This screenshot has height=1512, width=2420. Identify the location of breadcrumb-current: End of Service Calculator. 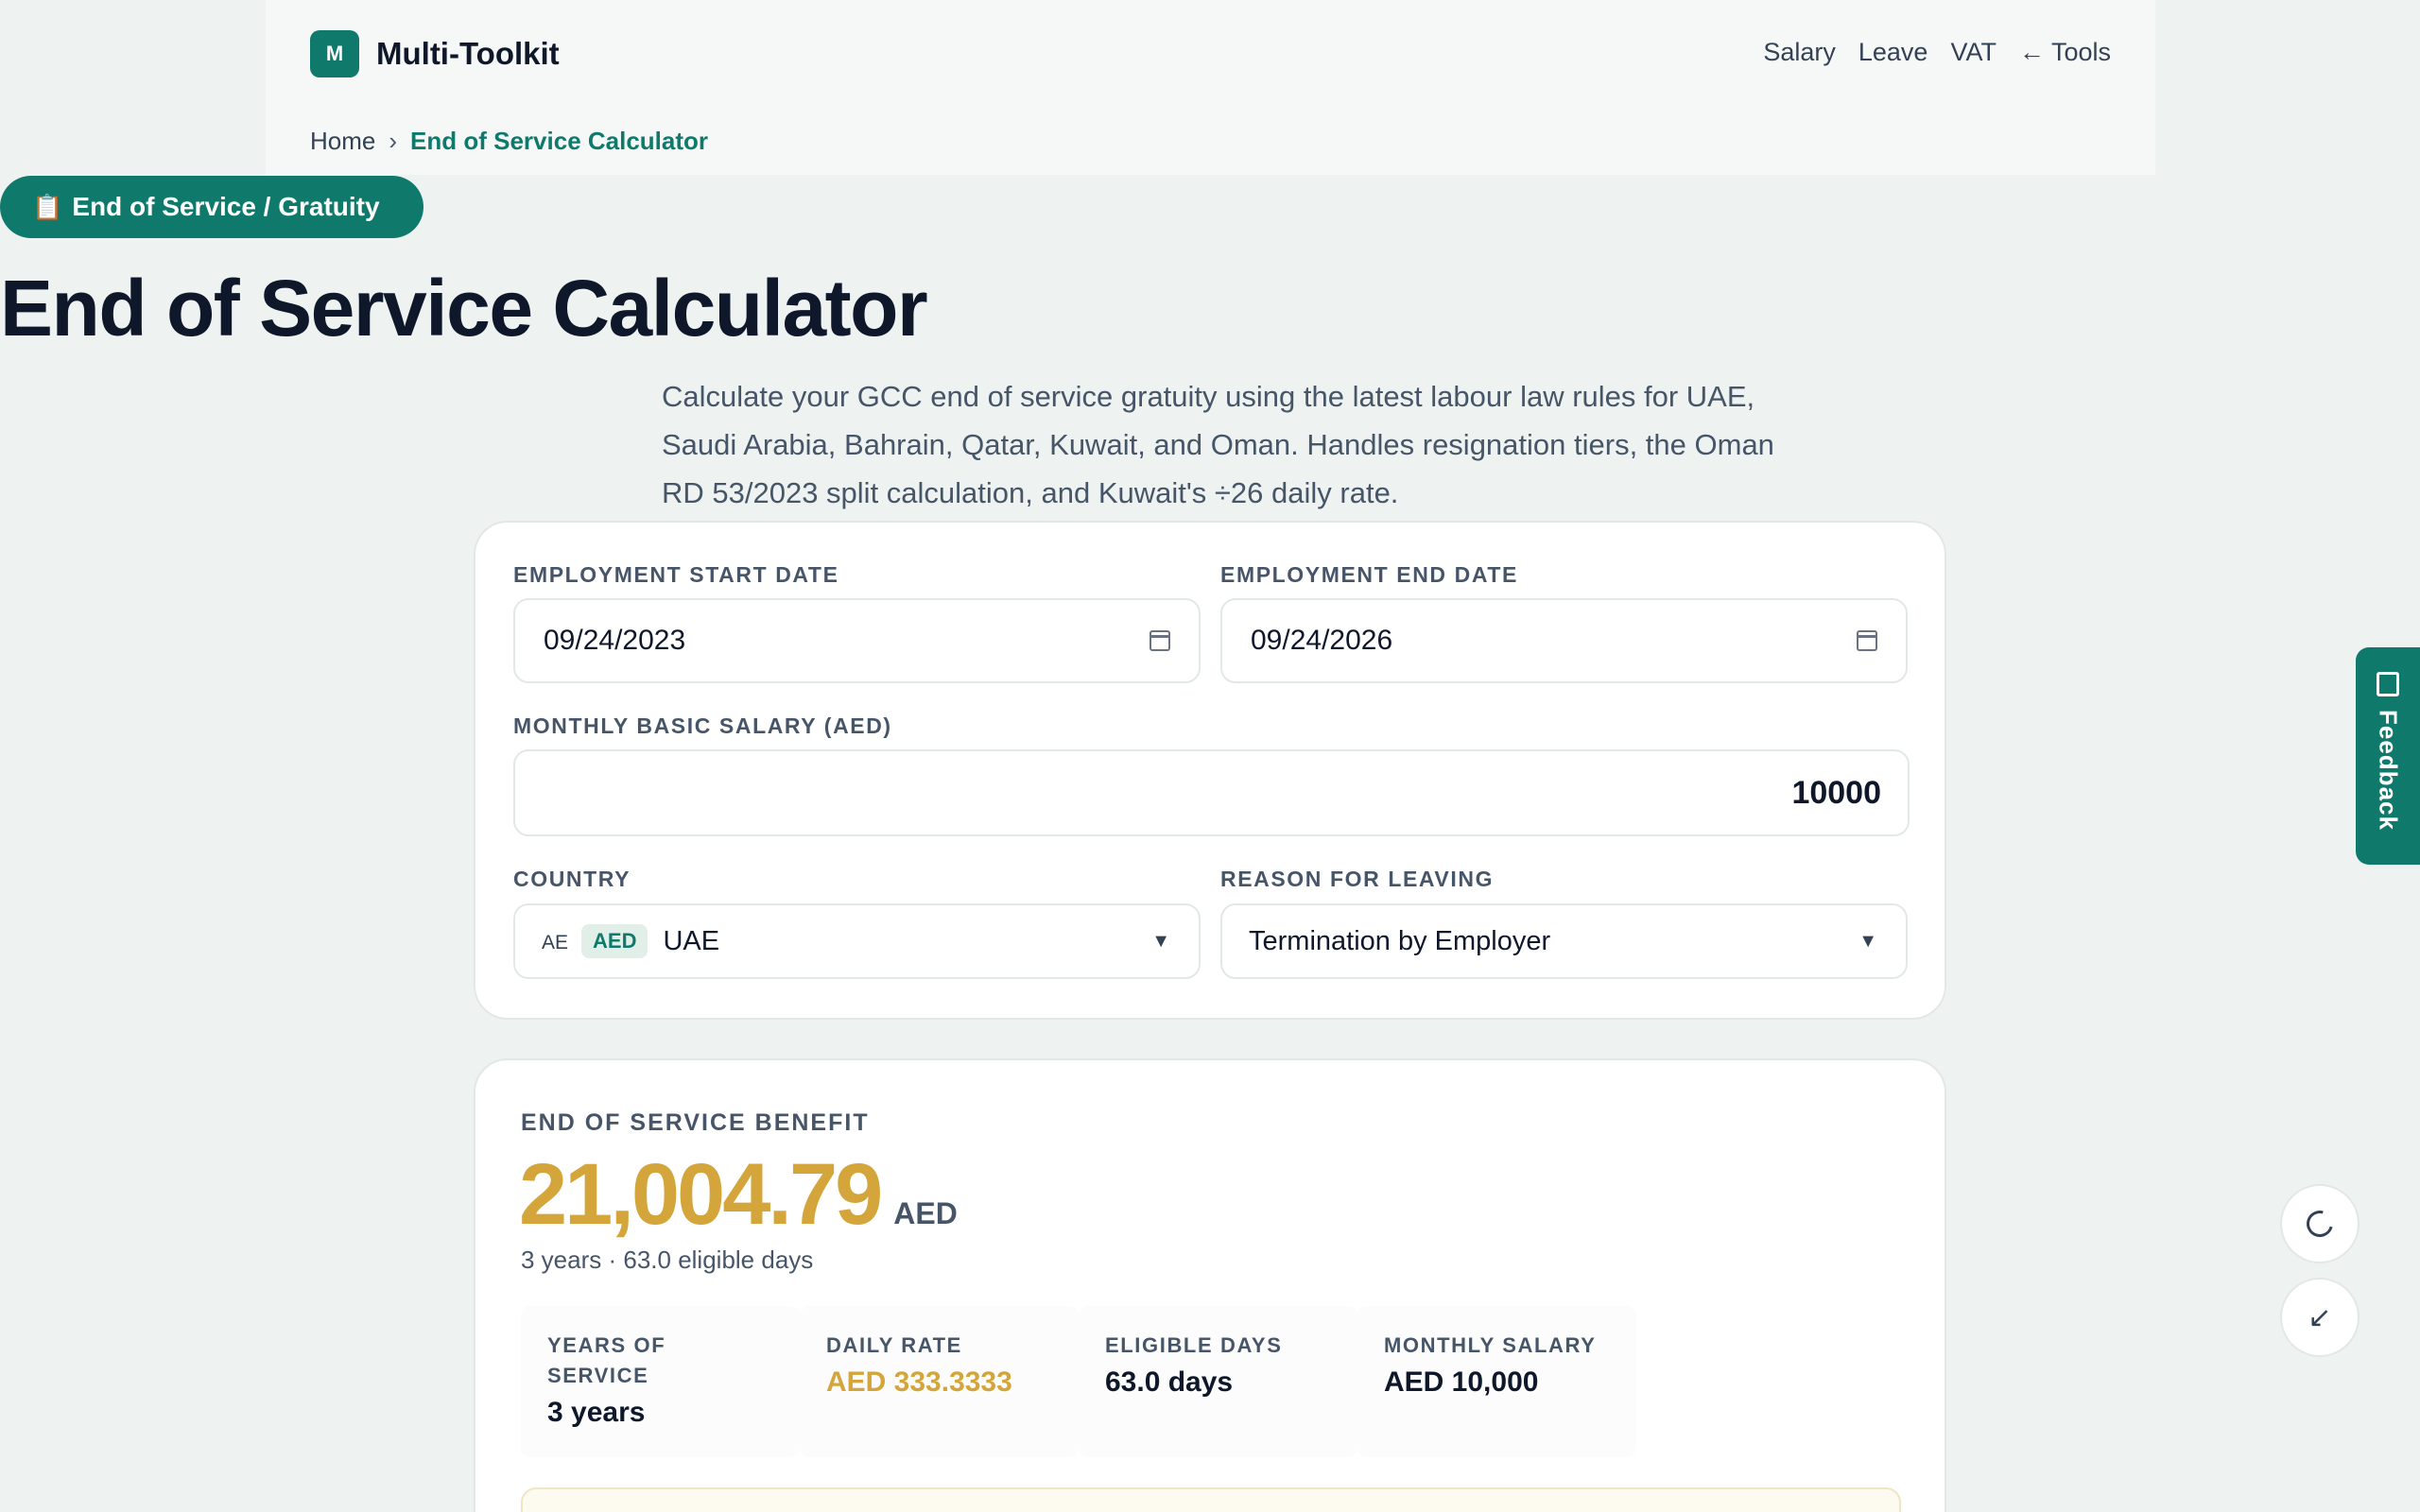
(559, 141).